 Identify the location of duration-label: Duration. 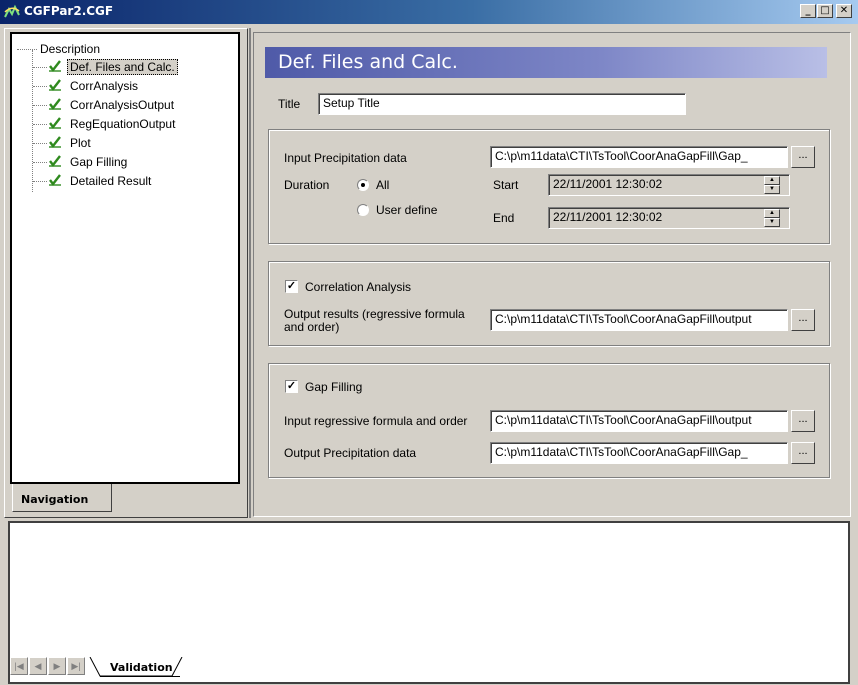
(307, 185).